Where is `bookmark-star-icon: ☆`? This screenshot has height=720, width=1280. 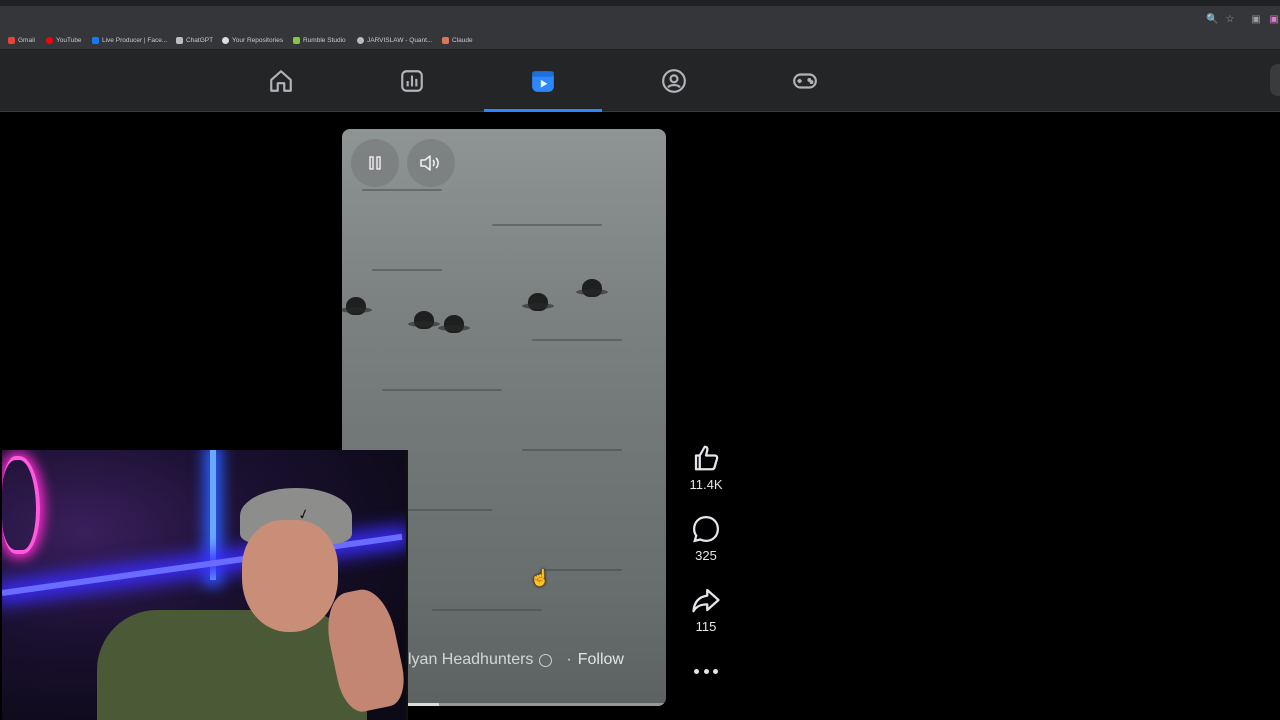
bookmark-star-icon: ☆ is located at coordinates (1230, 20).